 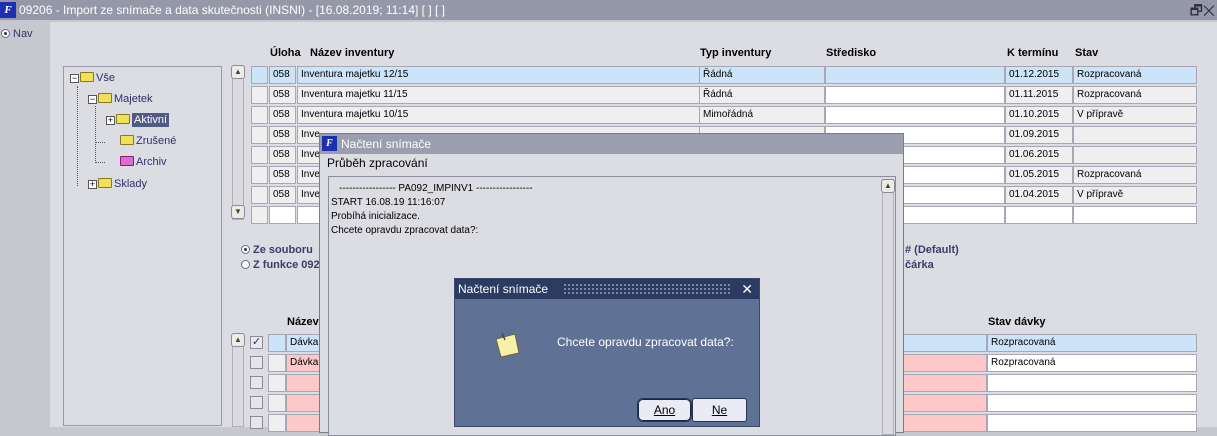 What do you see at coordinates (238, 212) in the screenshot?
I see `scroll-down-icon: ▼` at bounding box center [238, 212].